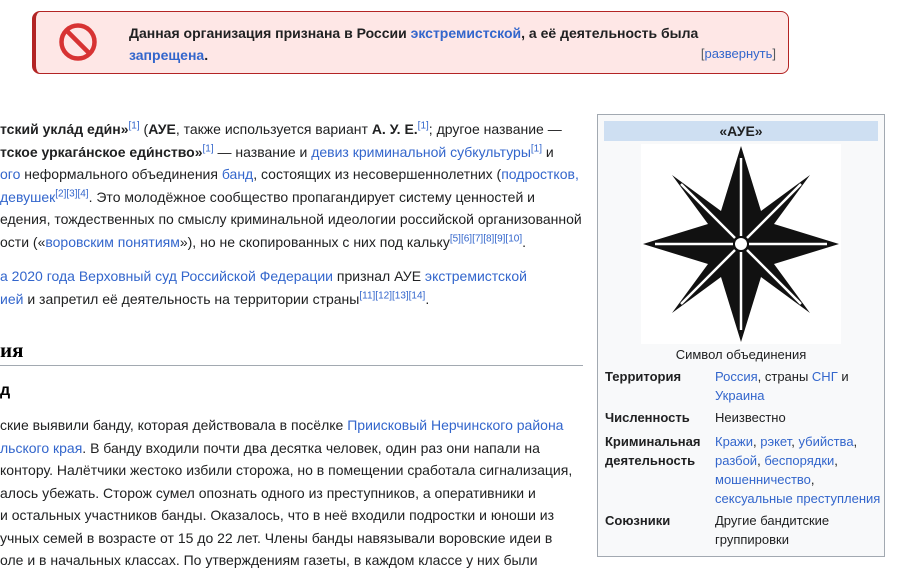 The height and width of the screenshot is (572, 898). I want to click on link-theft: Кражи, so click(734, 441).